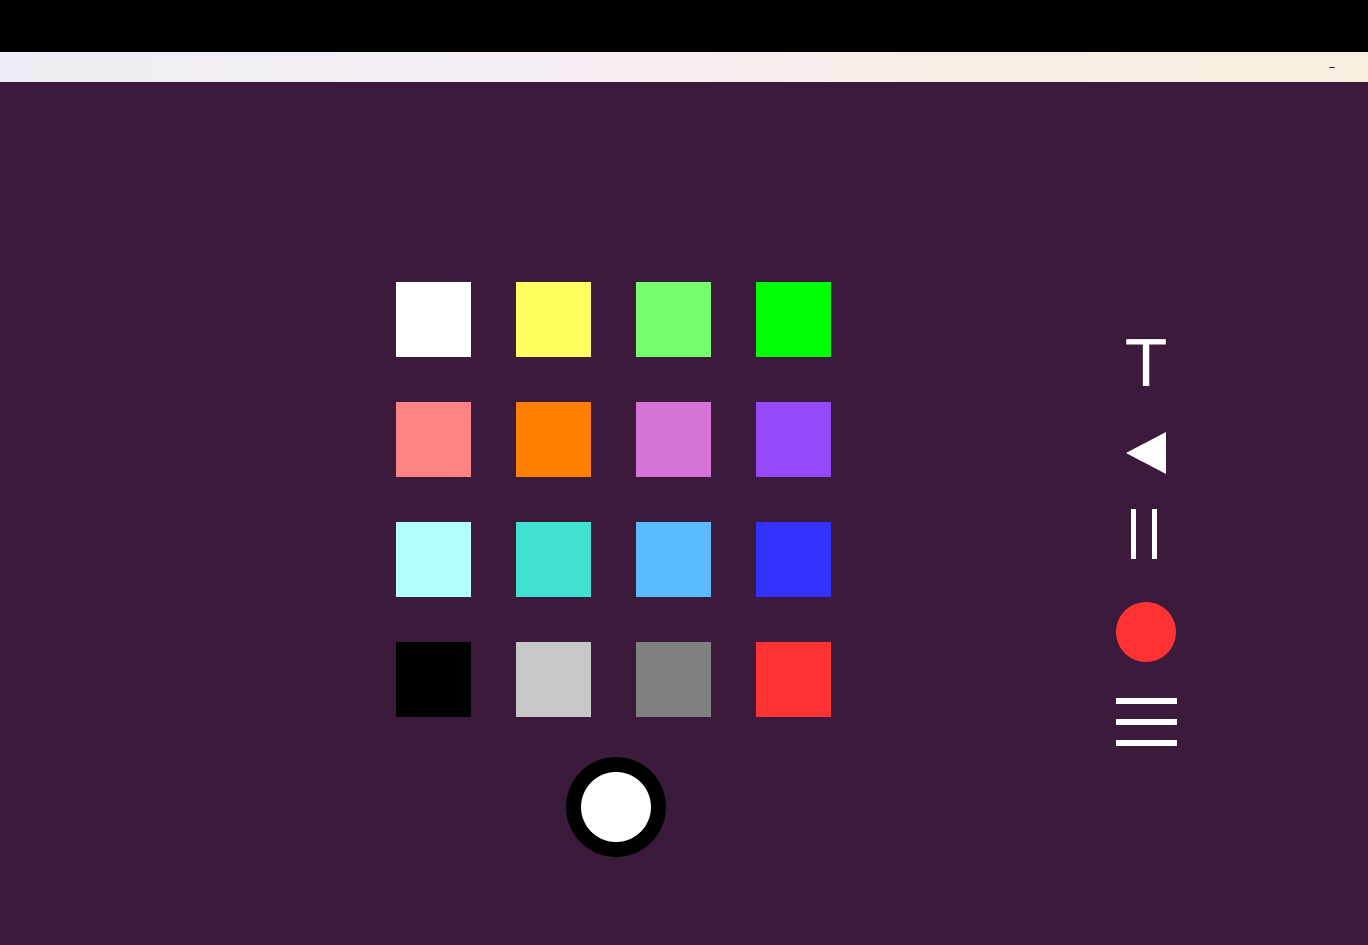 This screenshot has height=945, width=1368. What do you see at coordinates (433, 439) in the screenshot?
I see `color-swatch-salmon` at bounding box center [433, 439].